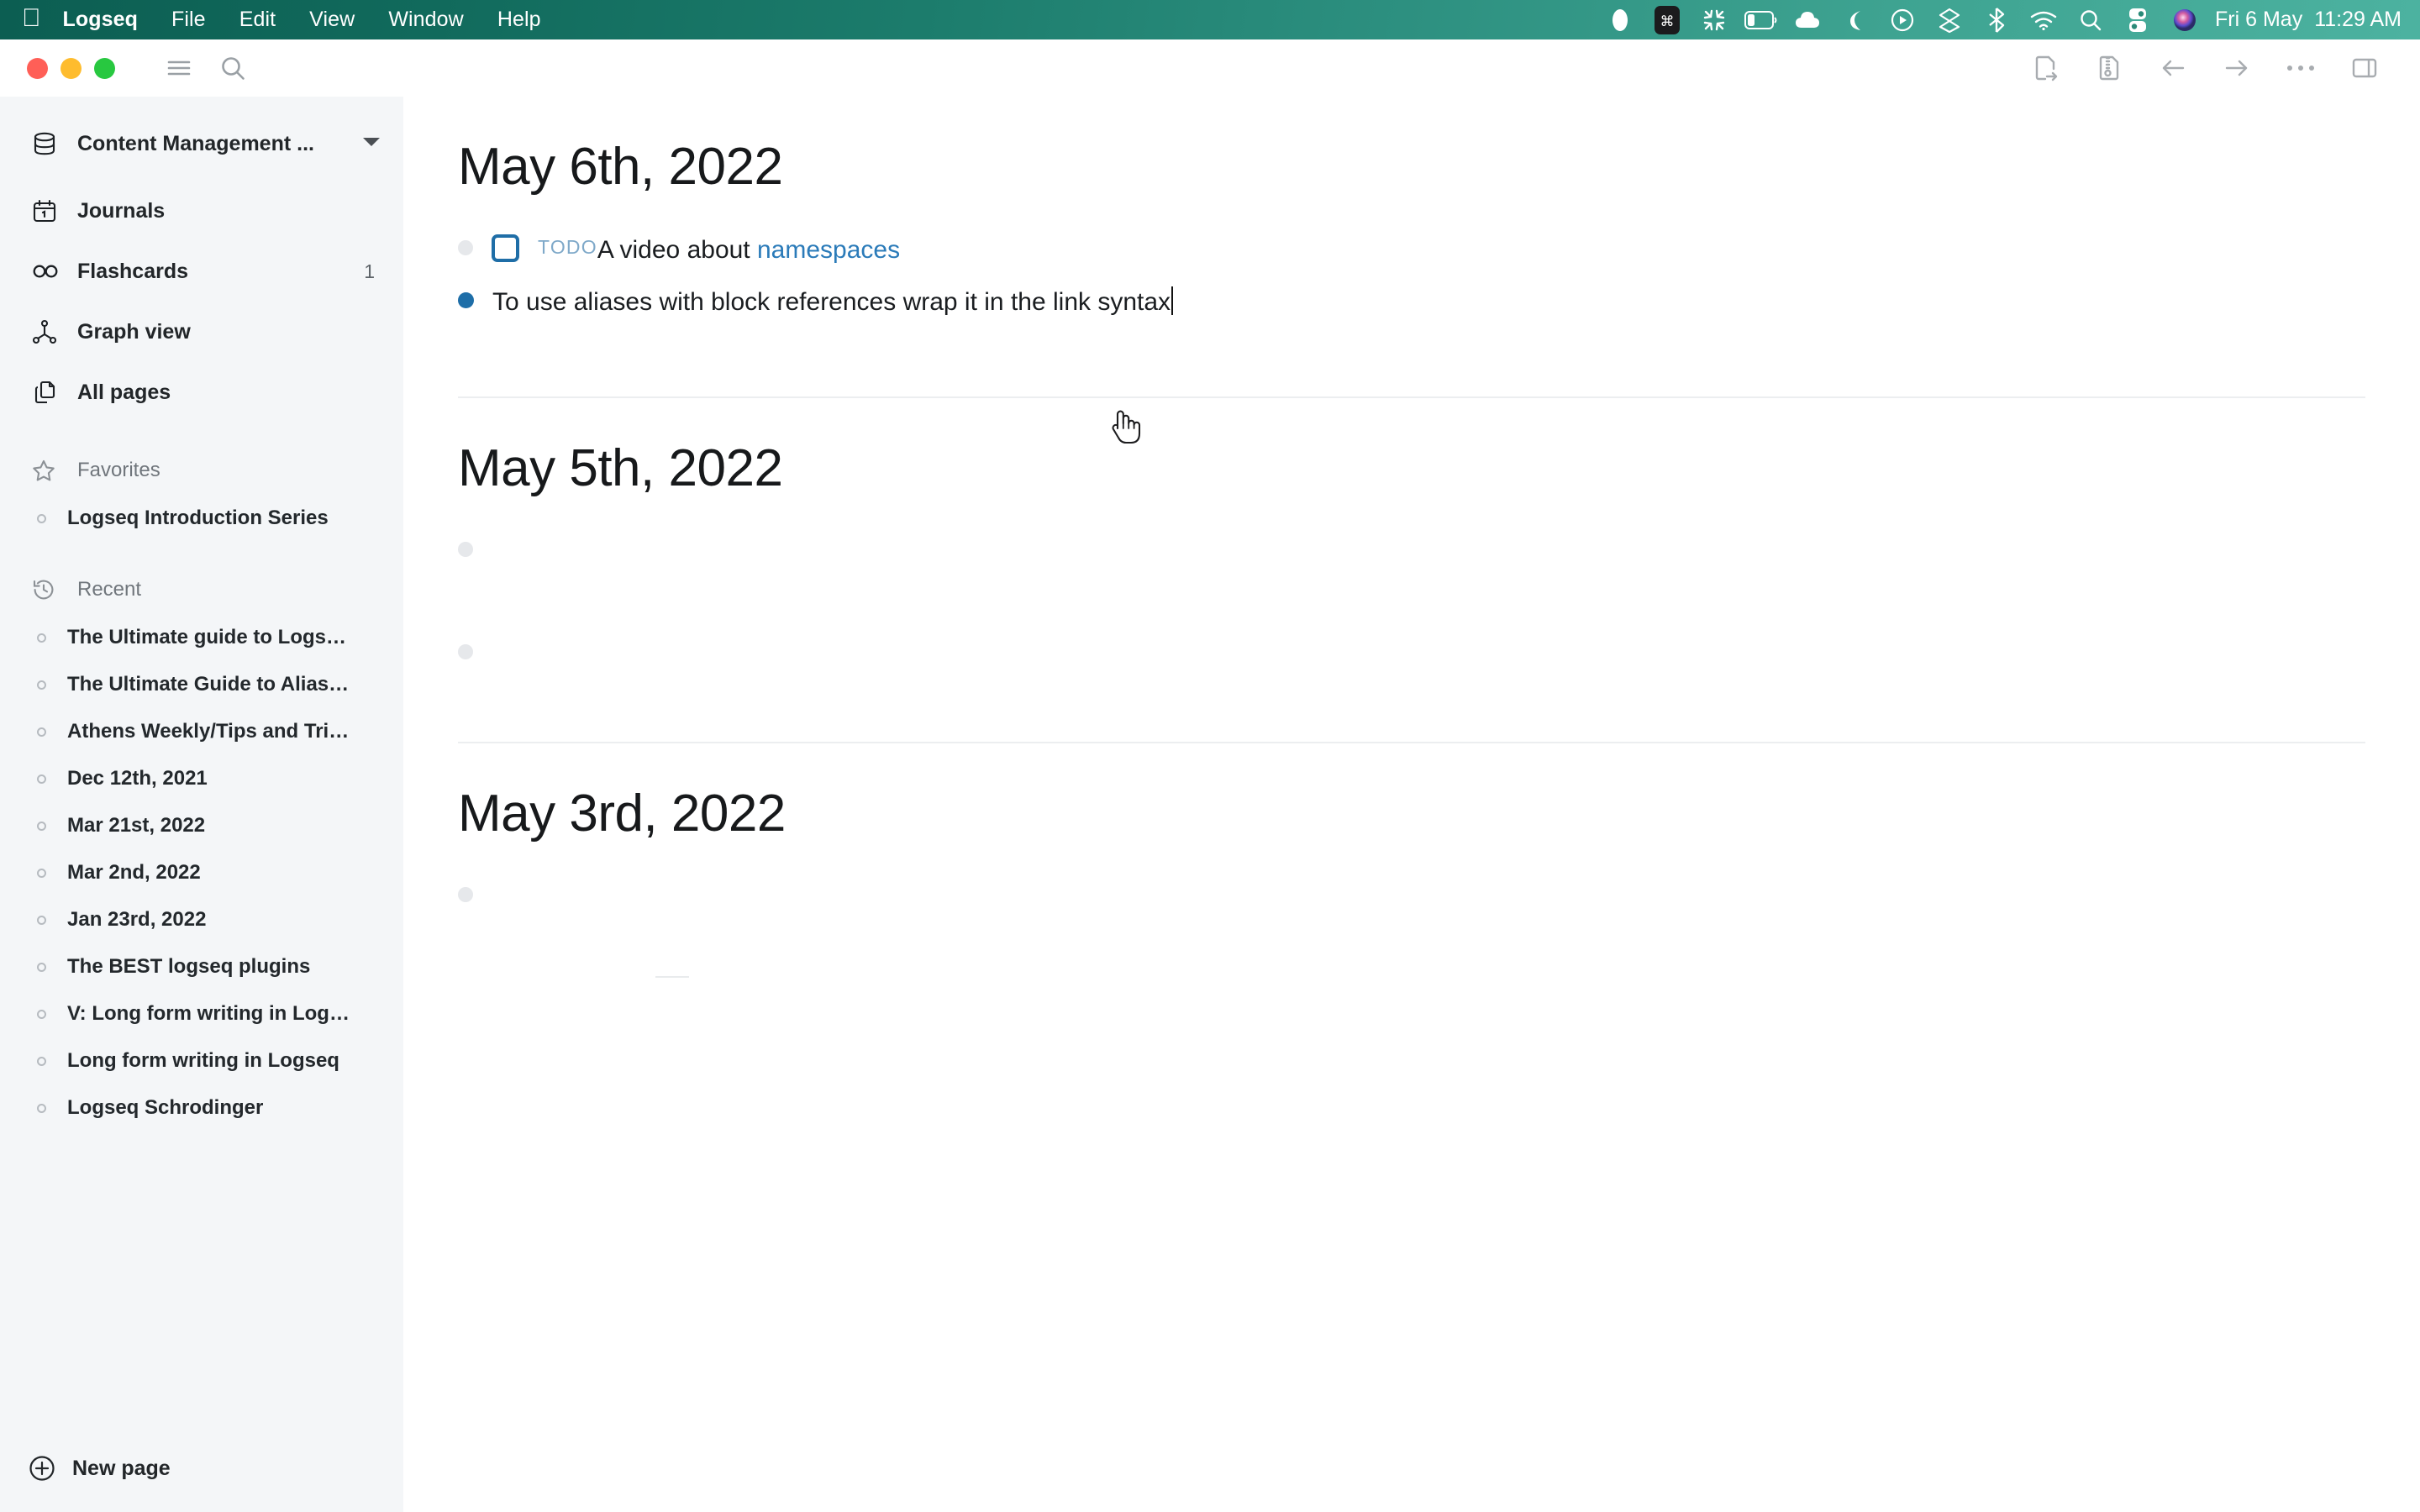  I want to click on close-button, so click(37, 68).